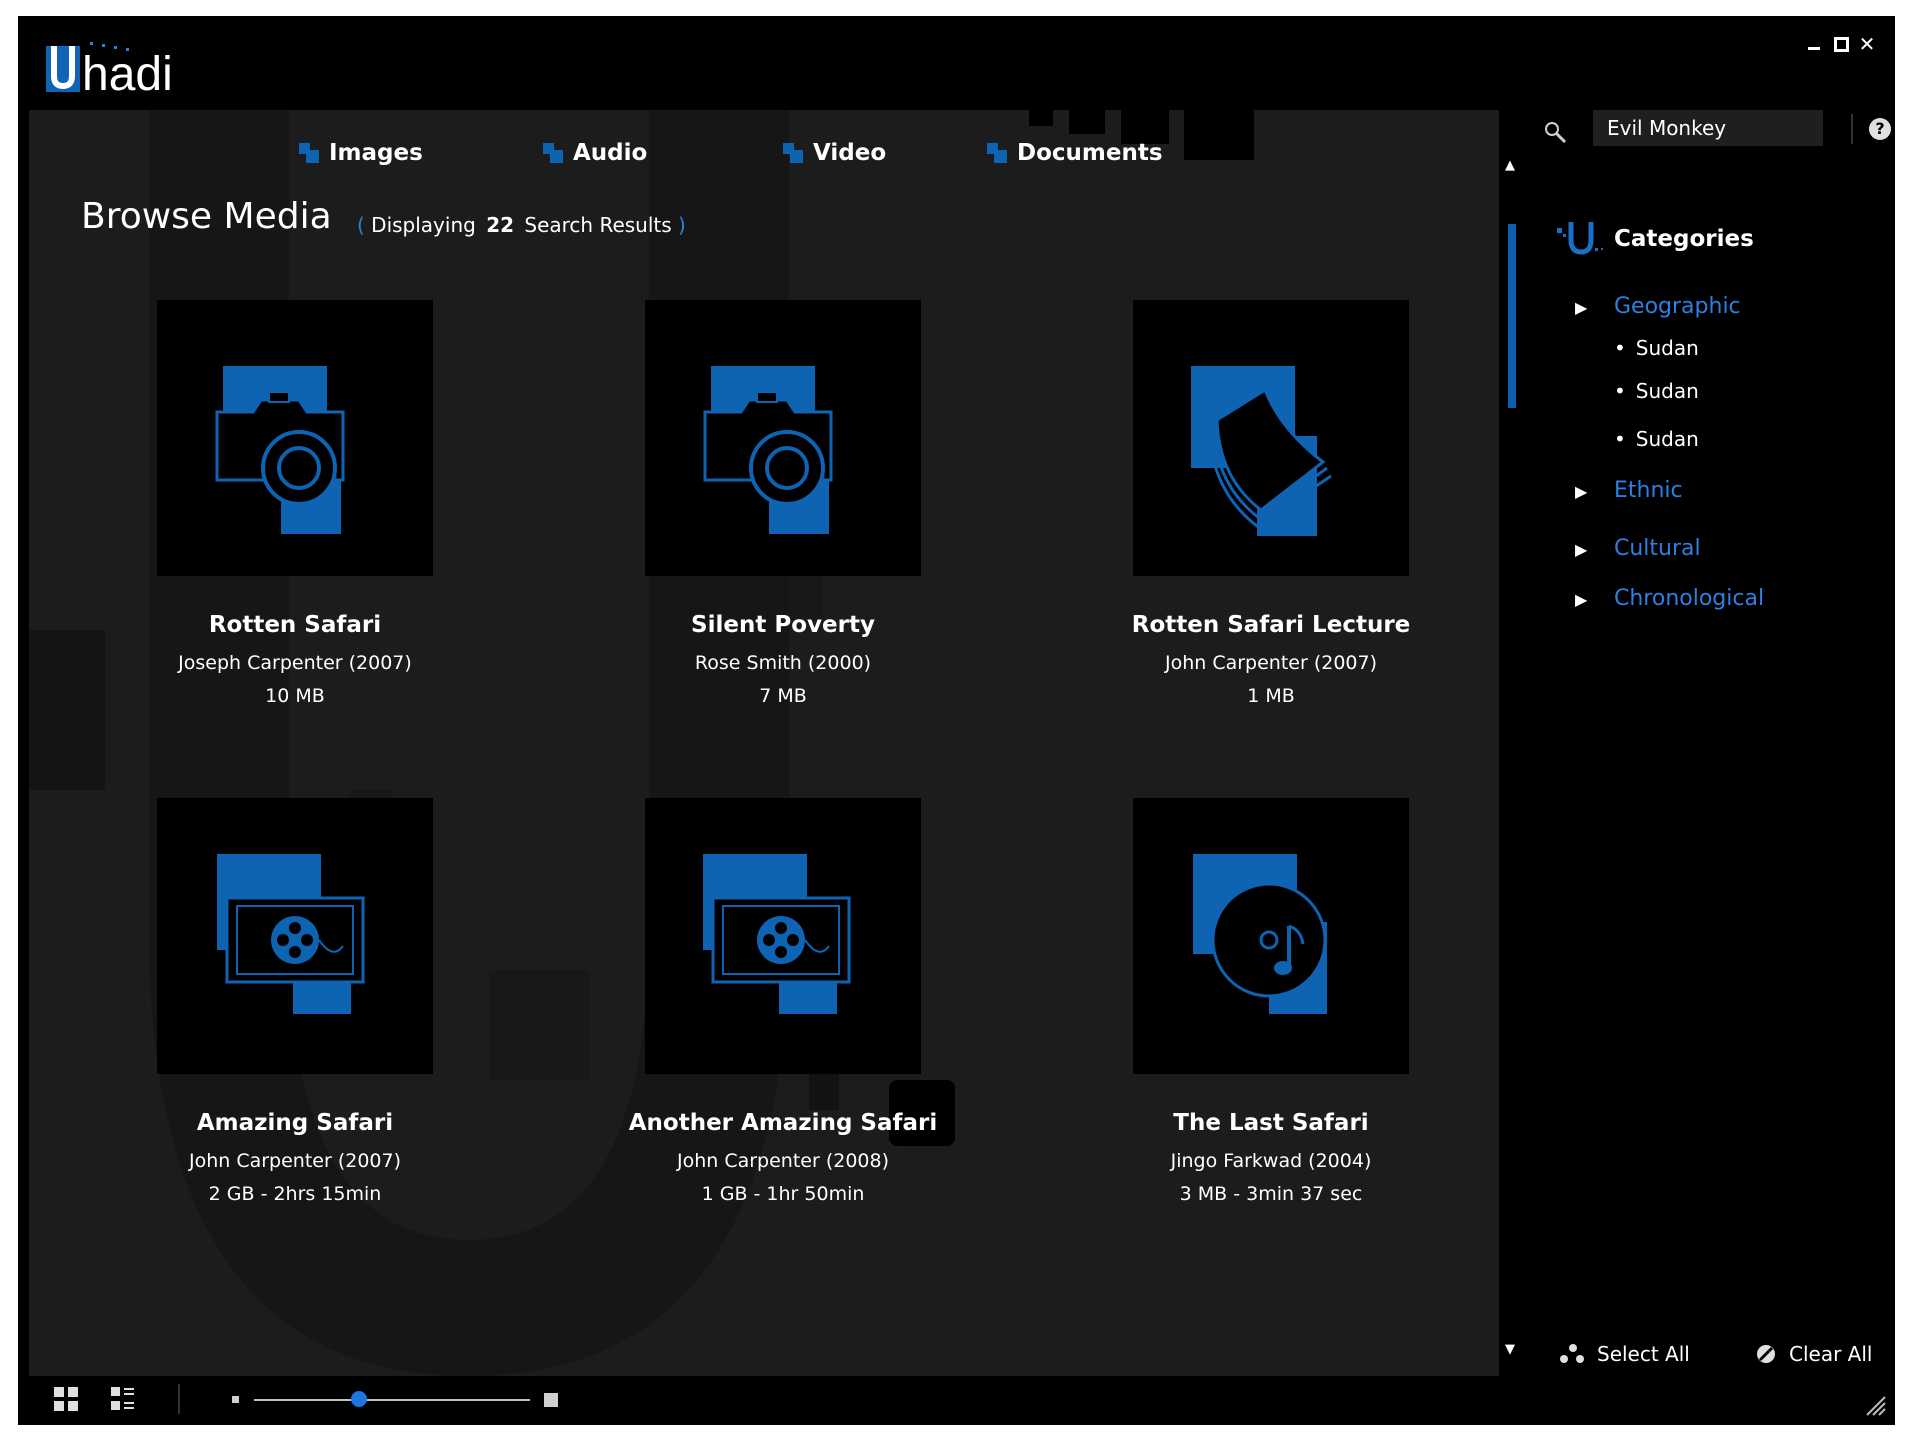 The image size is (1913, 1443). I want to click on media-size: 10 MB, so click(295, 696).